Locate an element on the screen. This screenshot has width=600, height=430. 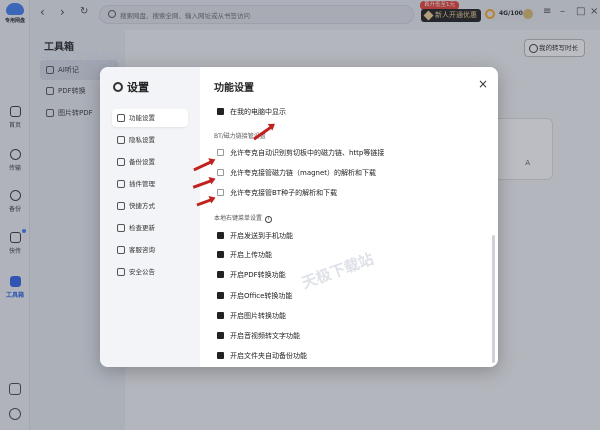
menu-section-label: 本地右键菜单设置 is located at coordinates (238, 218).